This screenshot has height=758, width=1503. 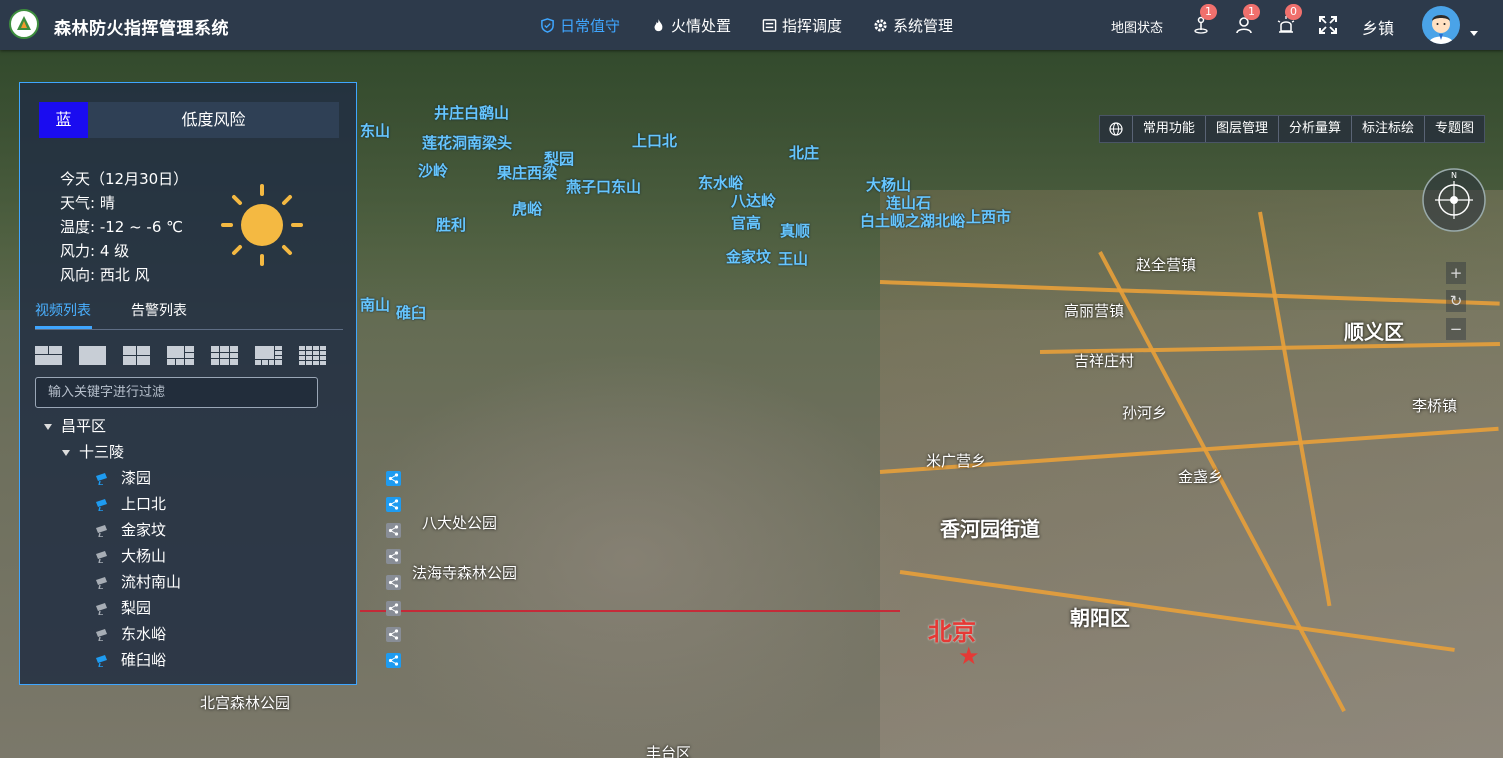 What do you see at coordinates (559, 158) in the screenshot?
I see `map-camera-label: 梨园` at bounding box center [559, 158].